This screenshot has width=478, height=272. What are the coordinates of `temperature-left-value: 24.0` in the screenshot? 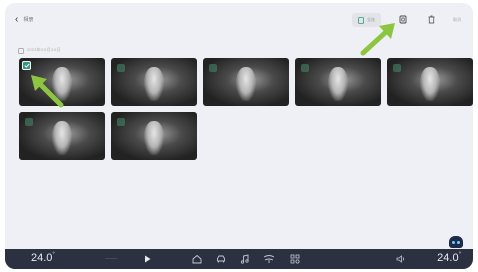 It's located at (42, 258).